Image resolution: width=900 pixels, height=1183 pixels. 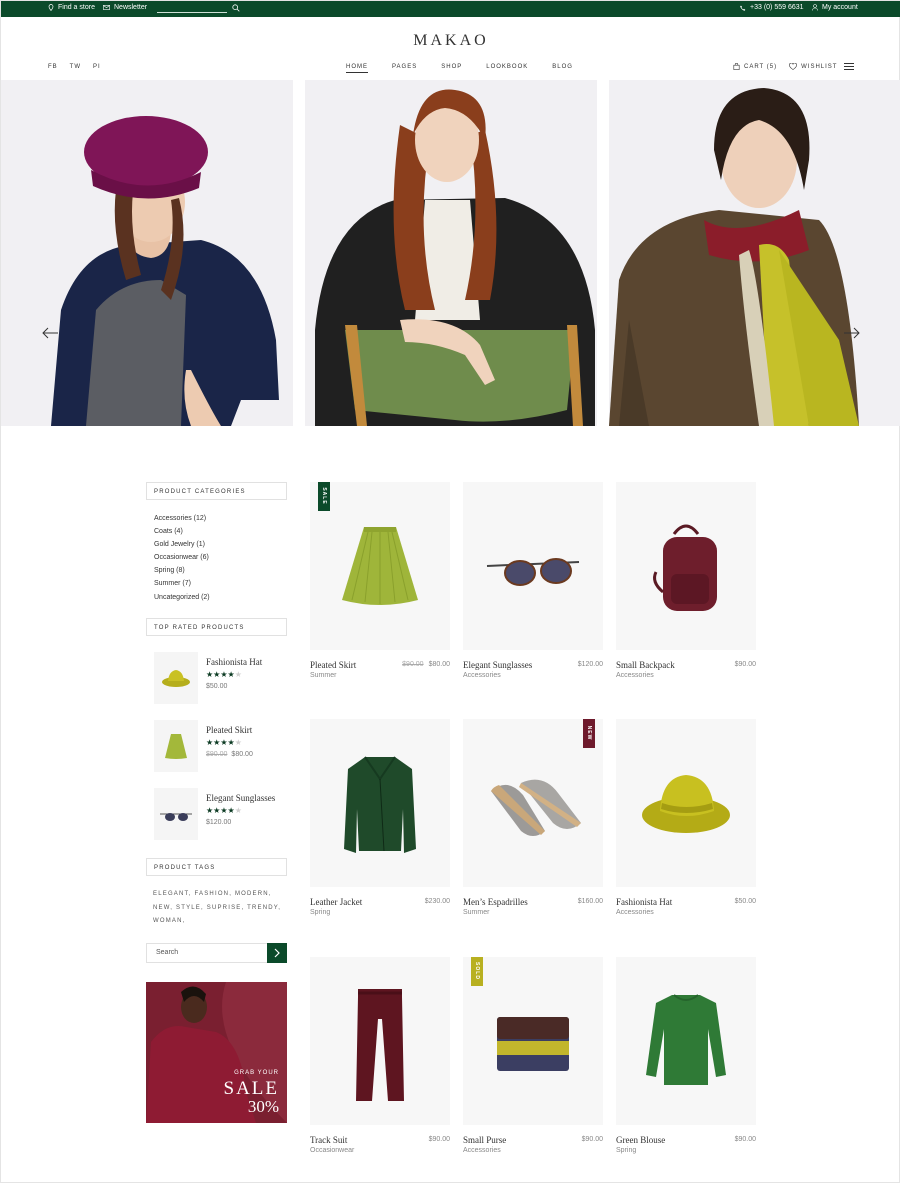 I want to click on chevron-right-icon, so click(x=277, y=953).